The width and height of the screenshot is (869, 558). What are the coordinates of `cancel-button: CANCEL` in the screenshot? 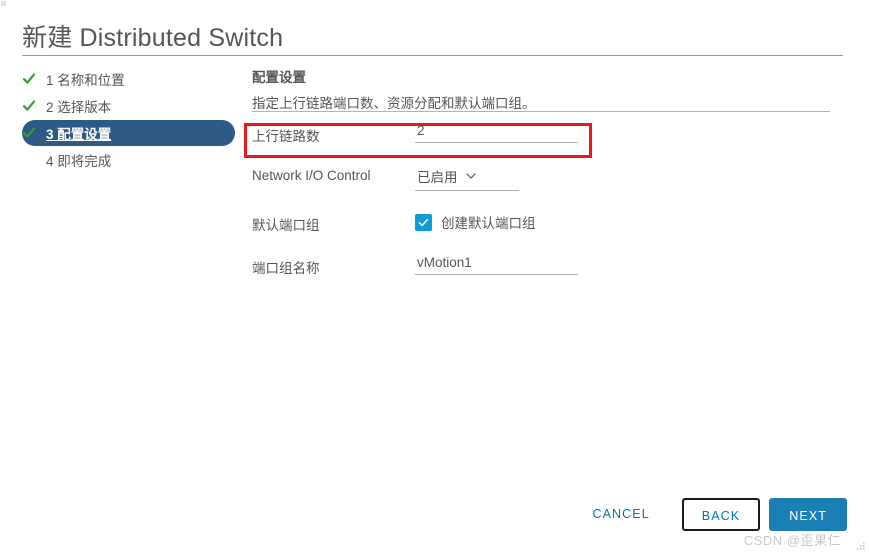 It's located at (620, 514).